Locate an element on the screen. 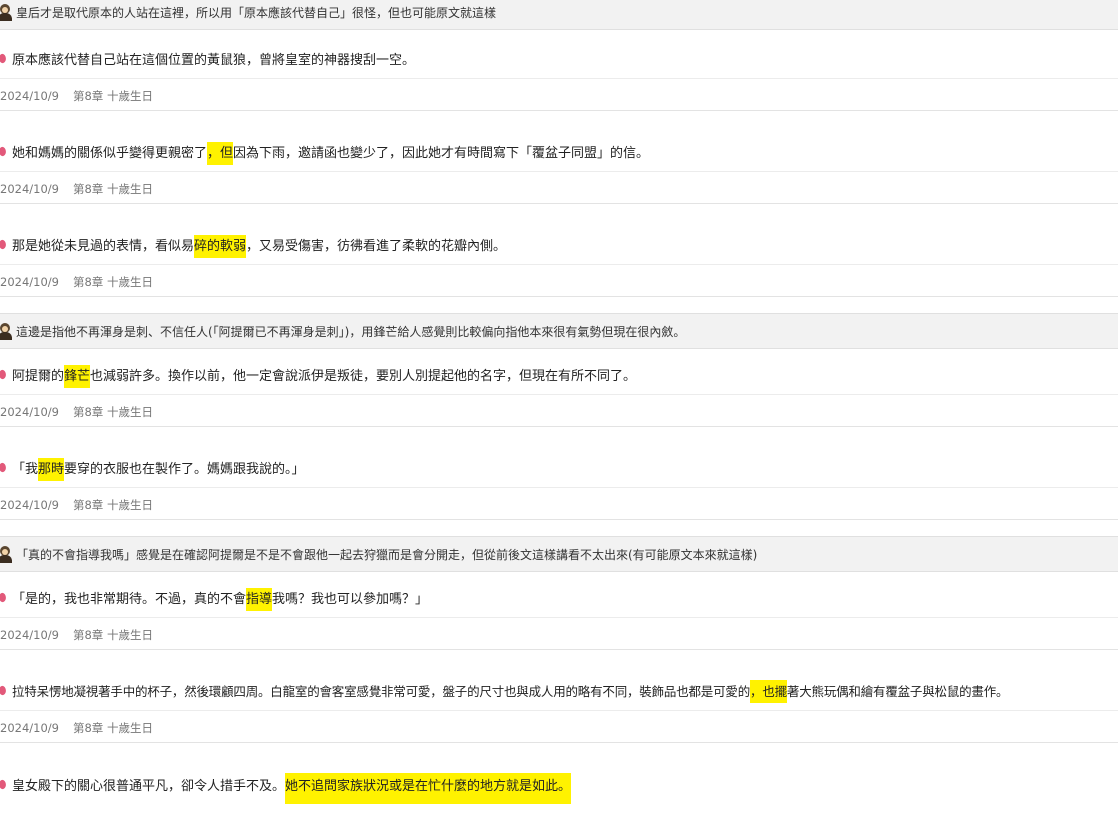  quote-text: 那是她從未見過的表情，看似易碎的軟弱，又易受傷害，彷彿看進了柔軟的花瓣內側。 is located at coordinates (259, 246).